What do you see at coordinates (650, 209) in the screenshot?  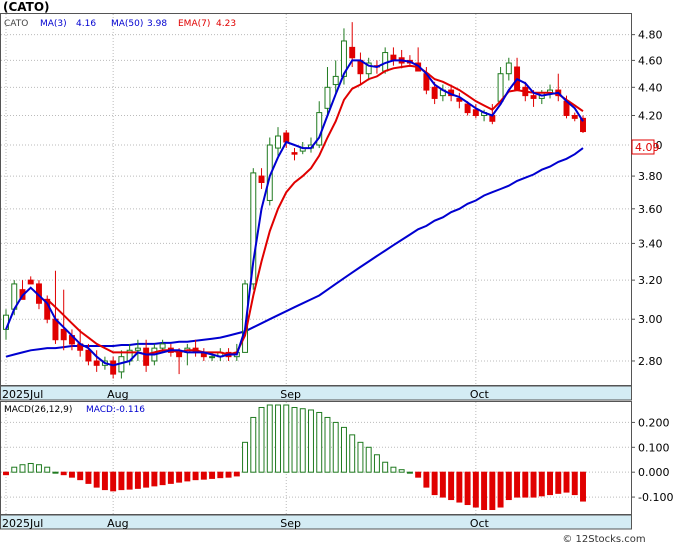 I see `price-tick-label: 3.60` at bounding box center [650, 209].